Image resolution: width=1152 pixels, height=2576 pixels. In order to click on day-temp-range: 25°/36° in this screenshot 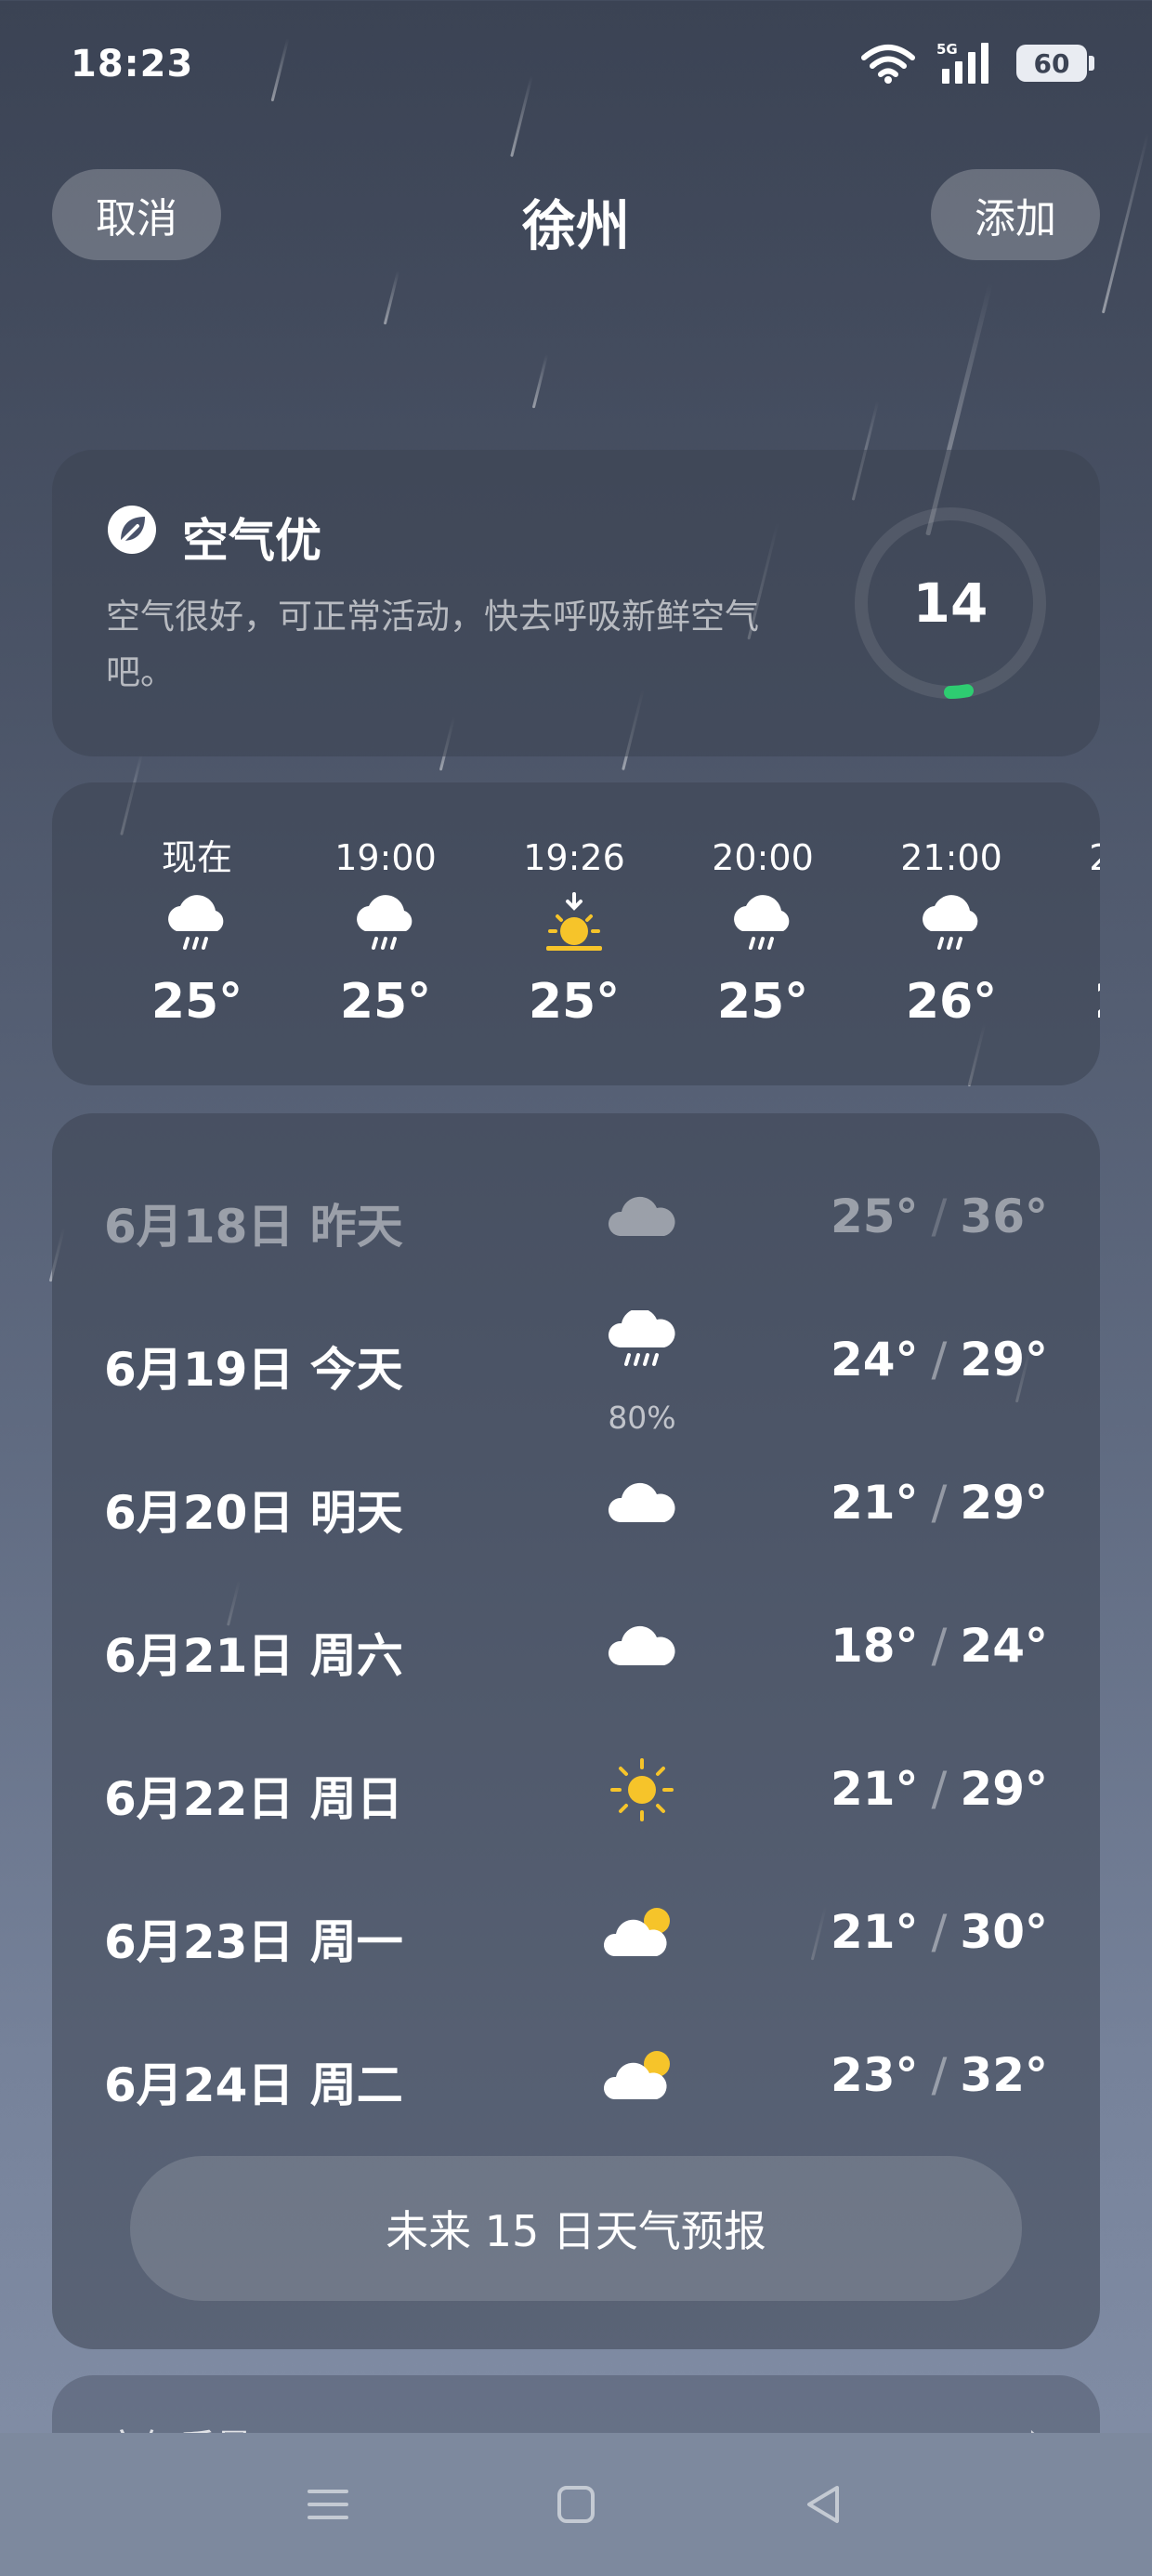, I will do `click(939, 1216)`.